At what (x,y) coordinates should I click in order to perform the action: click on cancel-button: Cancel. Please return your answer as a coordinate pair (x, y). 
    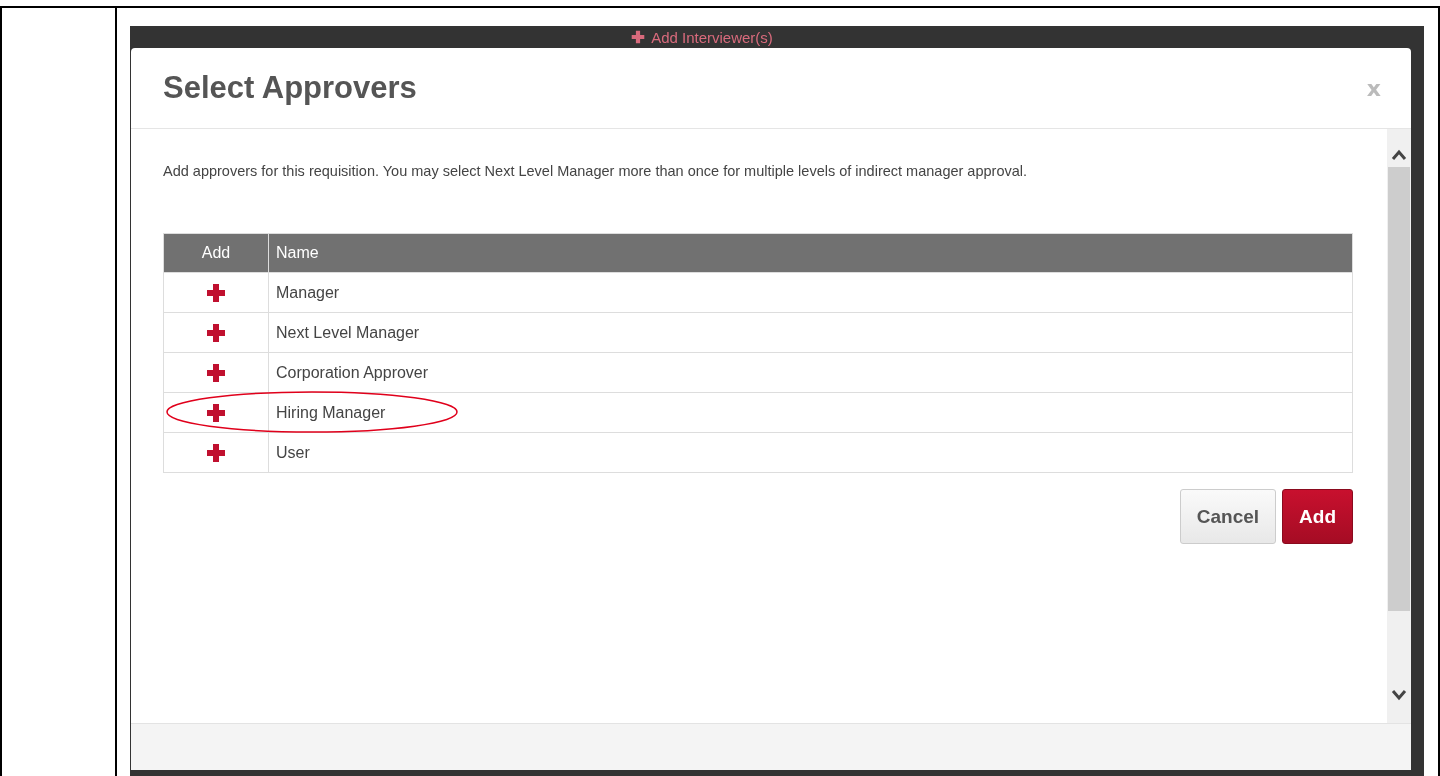
    Looking at the image, I should click on (1228, 516).